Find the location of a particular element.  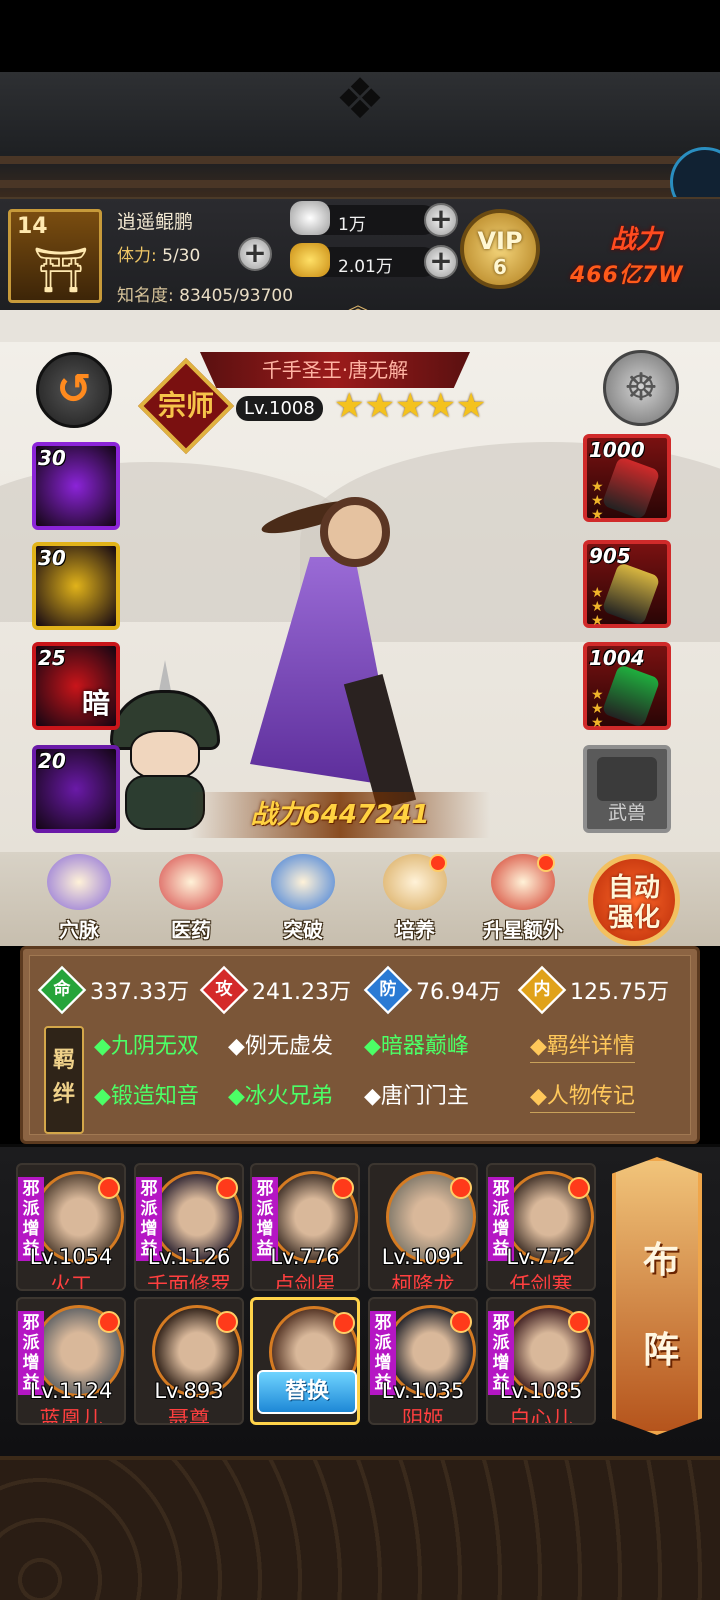

team-member-slot: 替换 is located at coordinates (305, 1361).